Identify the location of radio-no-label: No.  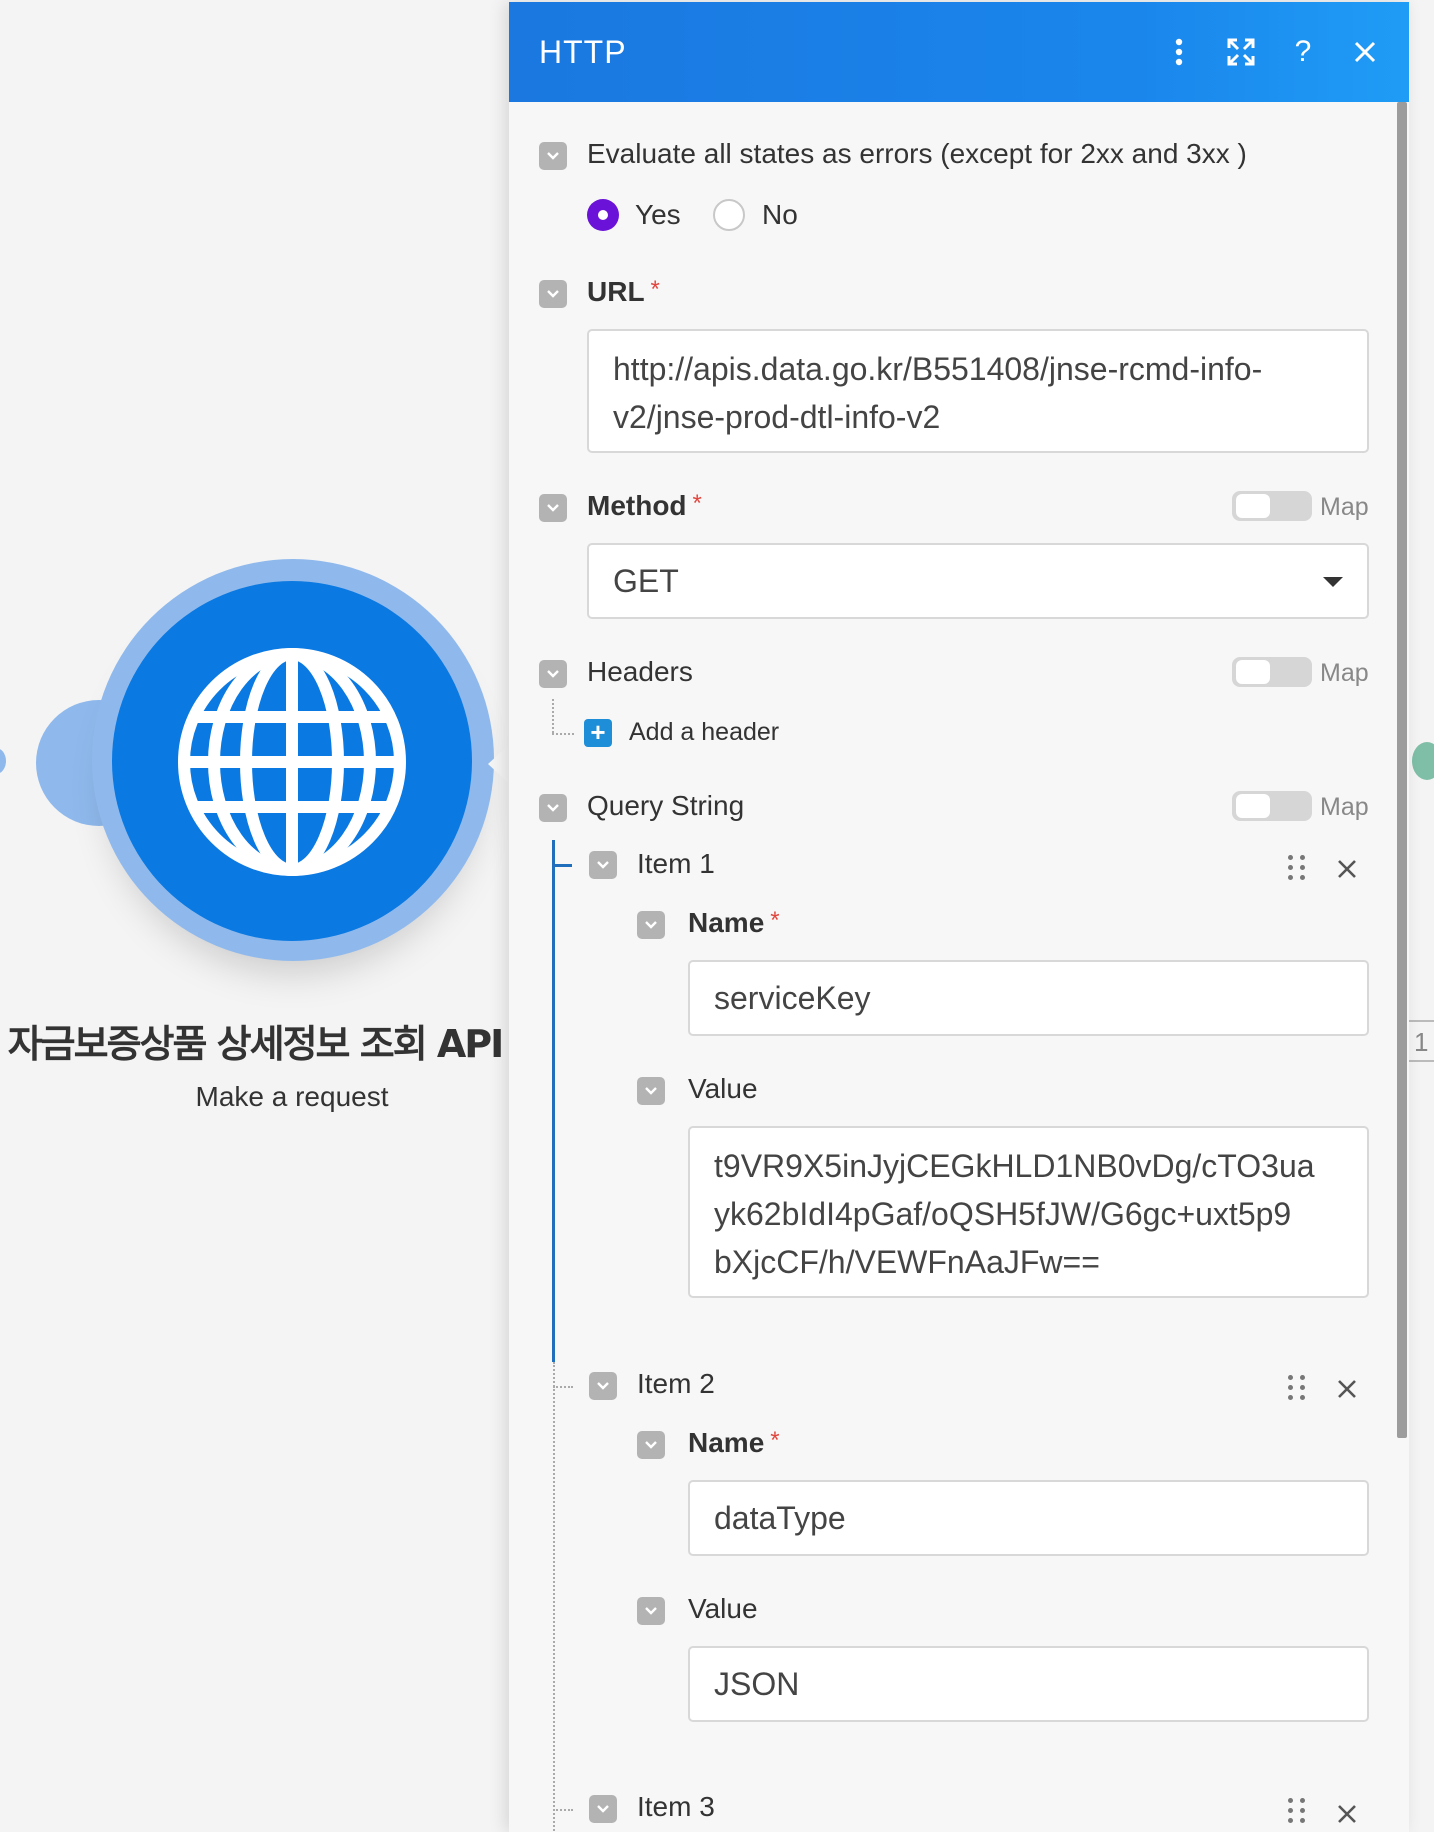
(780, 214).